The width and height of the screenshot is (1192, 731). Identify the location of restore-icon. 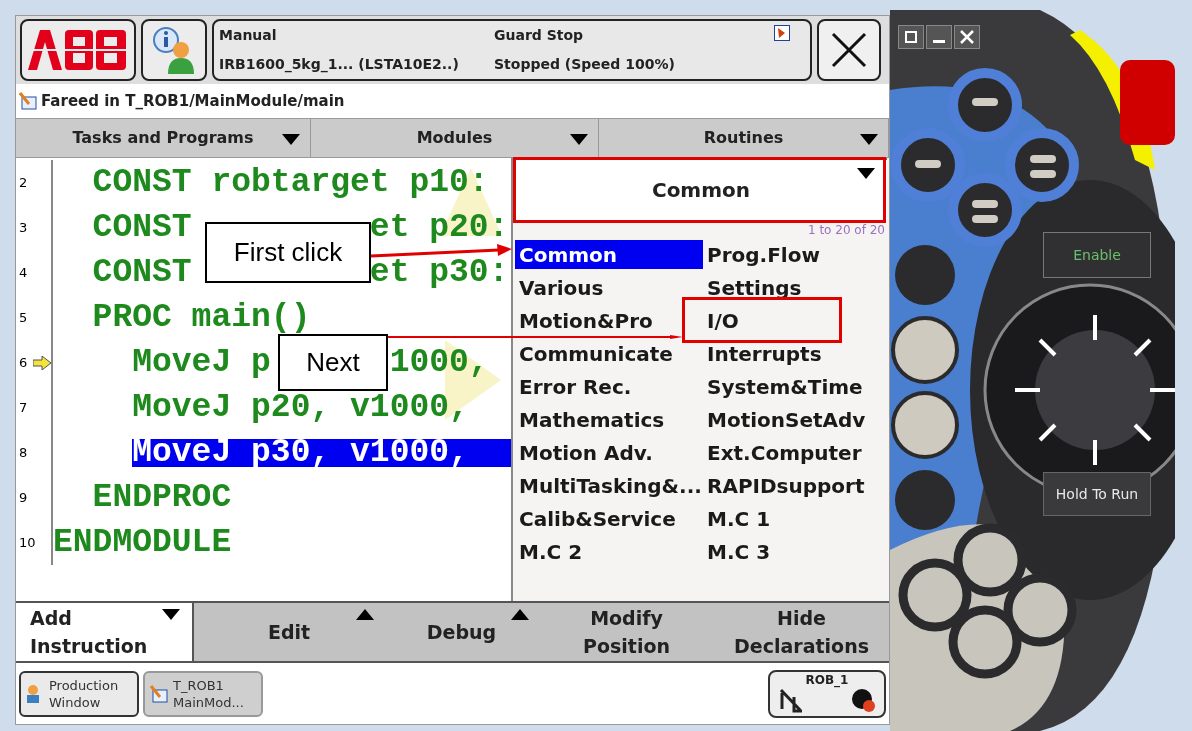
(911, 37).